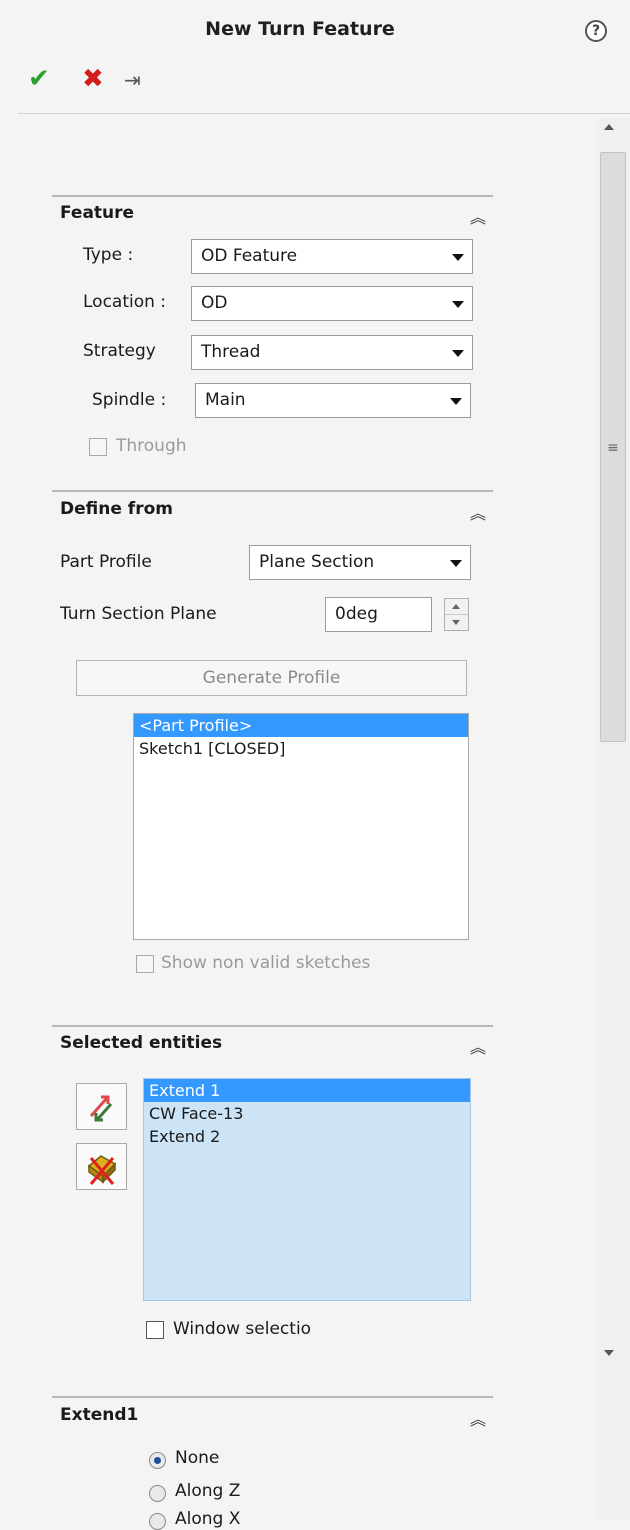 Image resolution: width=630 pixels, height=1530 pixels. Describe the element at coordinates (456, 614) in the screenshot. I see `angle-spinner` at that location.